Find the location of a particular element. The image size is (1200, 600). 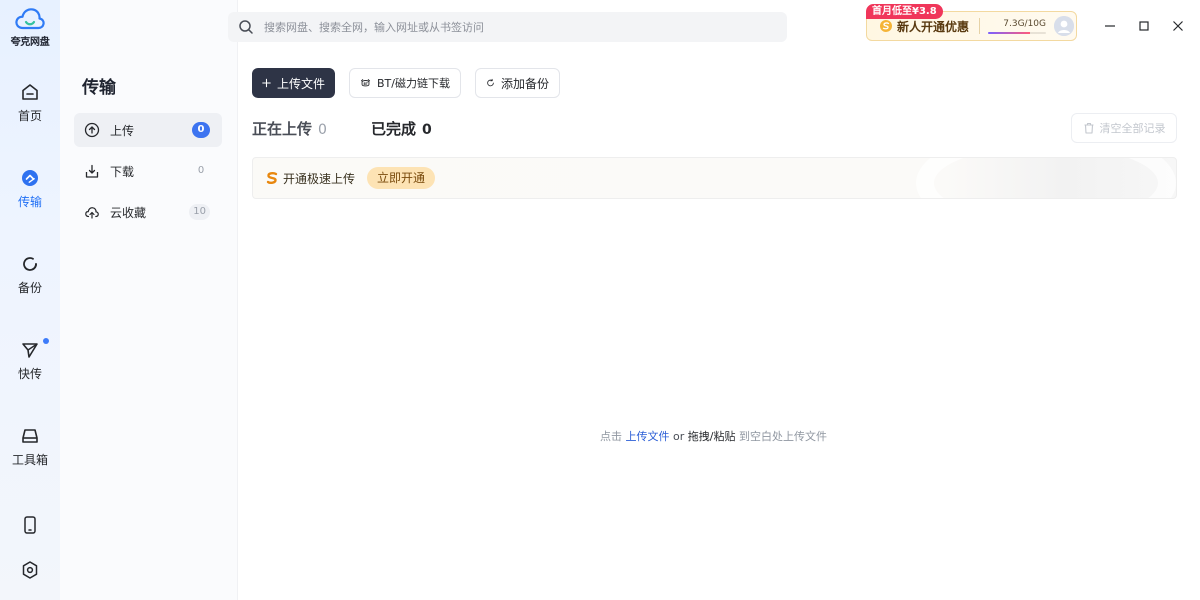

left-rail: 夸克网盘 首页 传输 备份 快传 工具箱 is located at coordinates (30, 300).